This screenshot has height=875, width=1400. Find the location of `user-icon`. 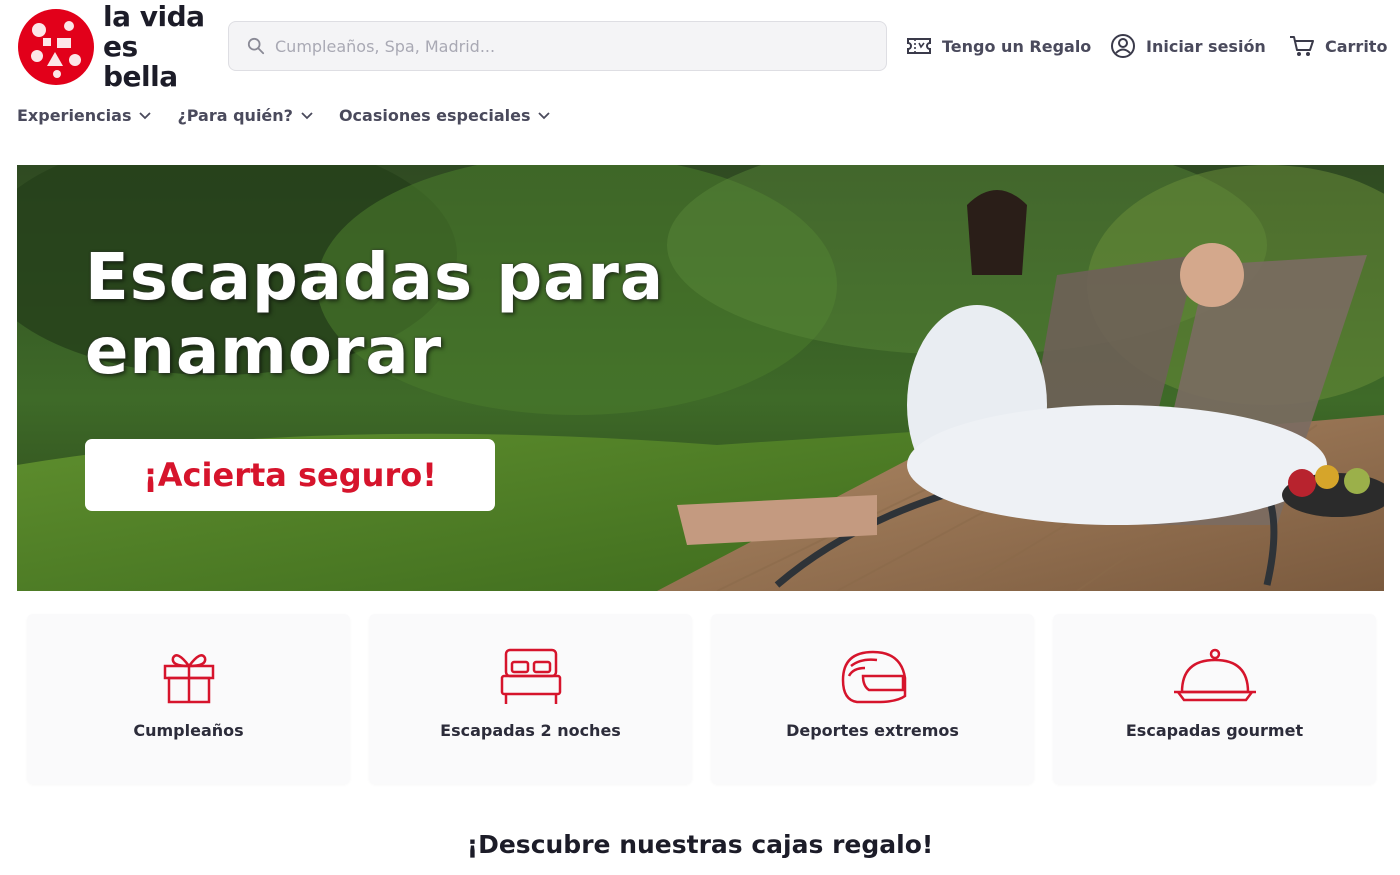

user-icon is located at coordinates (1123, 46).